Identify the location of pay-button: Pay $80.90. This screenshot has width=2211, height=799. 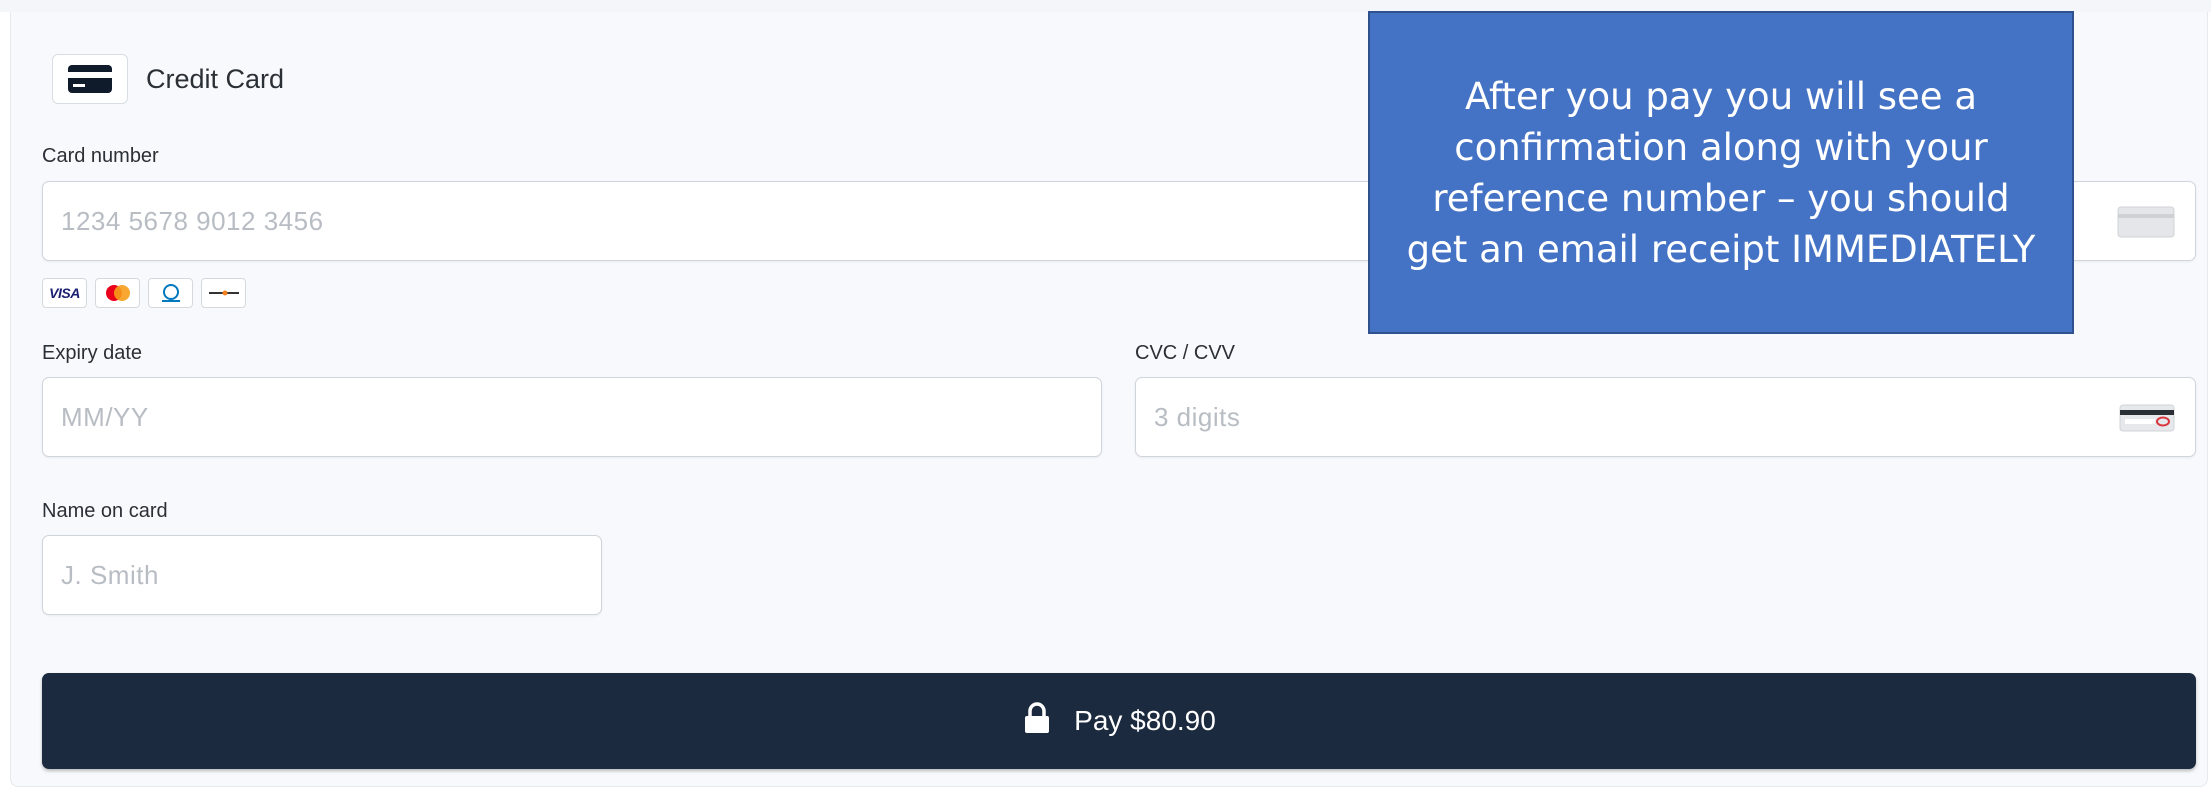
(1119, 721).